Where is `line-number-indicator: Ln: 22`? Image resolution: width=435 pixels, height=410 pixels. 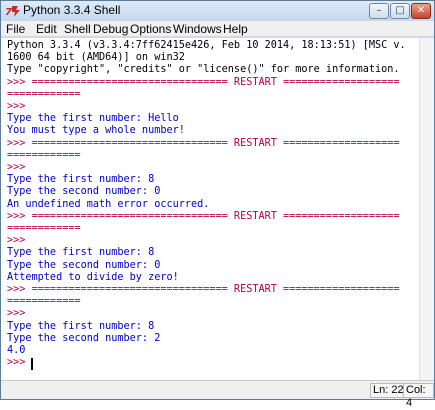
line-number-indicator: Ln: 22 is located at coordinates (388, 390).